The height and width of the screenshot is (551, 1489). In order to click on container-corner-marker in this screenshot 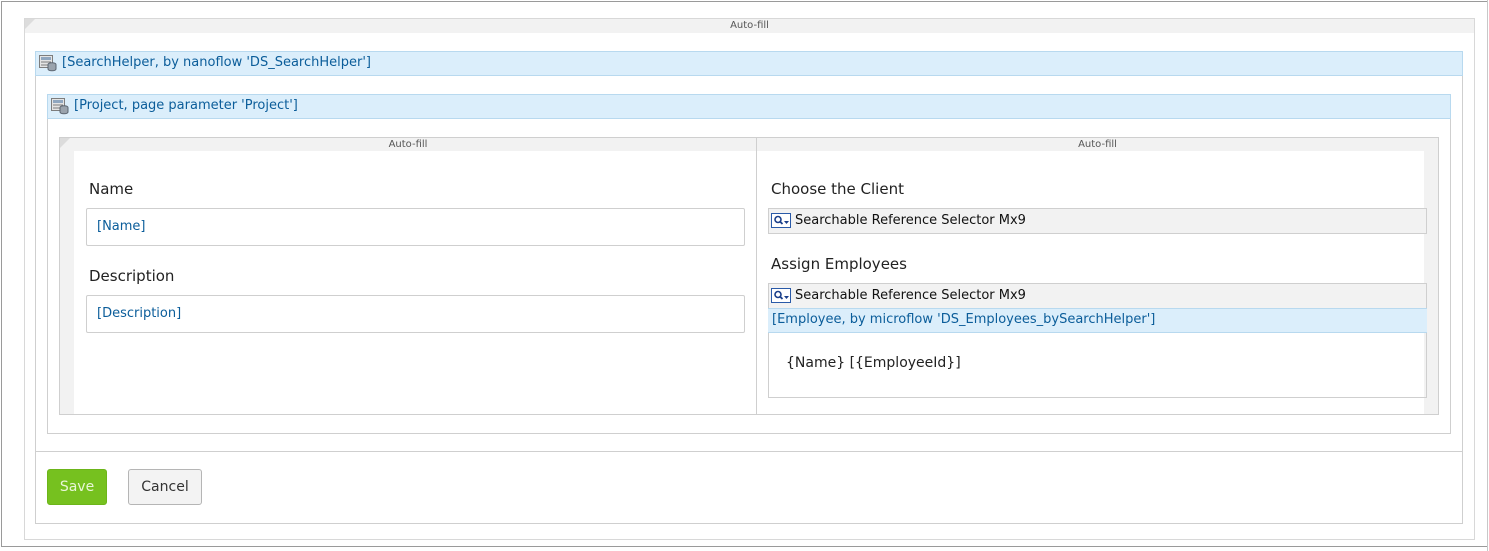, I will do `click(30, 24)`.